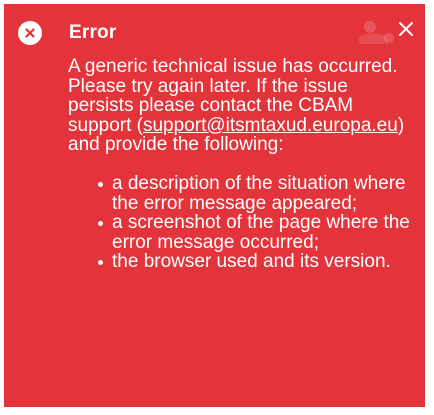  I want to click on dialog-header: Error, so click(214, 31).